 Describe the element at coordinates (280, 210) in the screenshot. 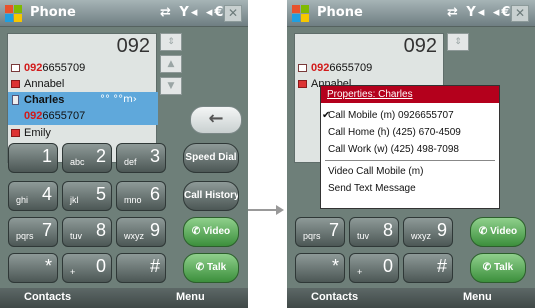

I see `arrow-head-icon` at that location.